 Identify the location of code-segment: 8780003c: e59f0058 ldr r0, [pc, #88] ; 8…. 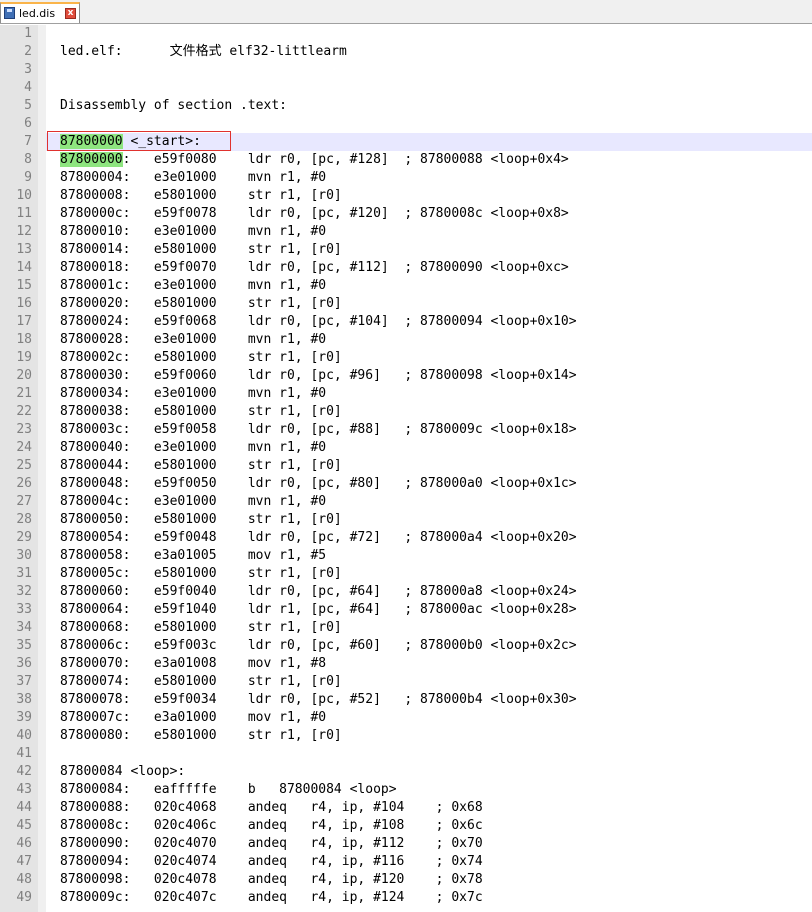
(318, 429).